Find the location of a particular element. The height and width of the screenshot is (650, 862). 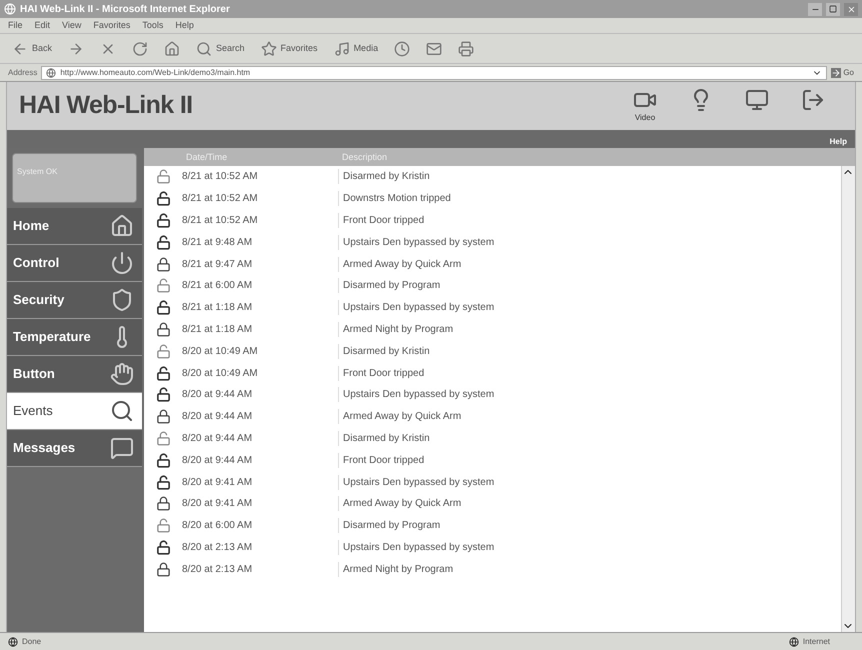

close-icon is located at coordinates (851, 9).